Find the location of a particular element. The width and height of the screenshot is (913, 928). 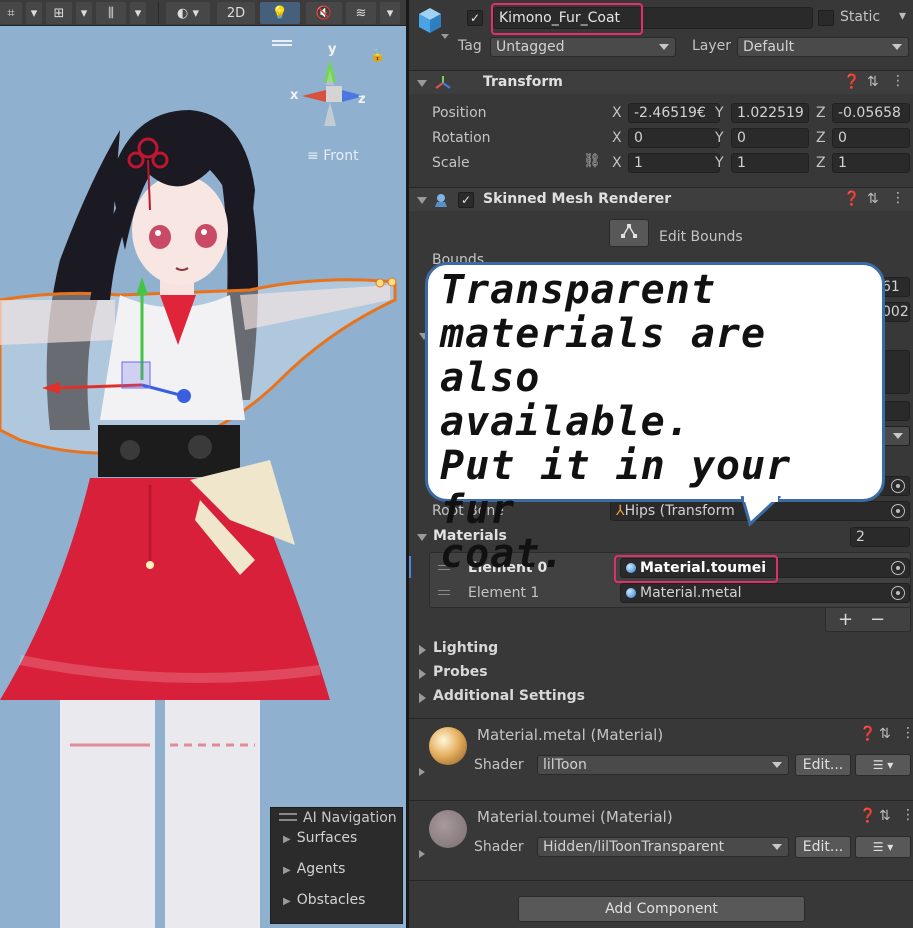

edit-bounds-button is located at coordinates (629, 233).